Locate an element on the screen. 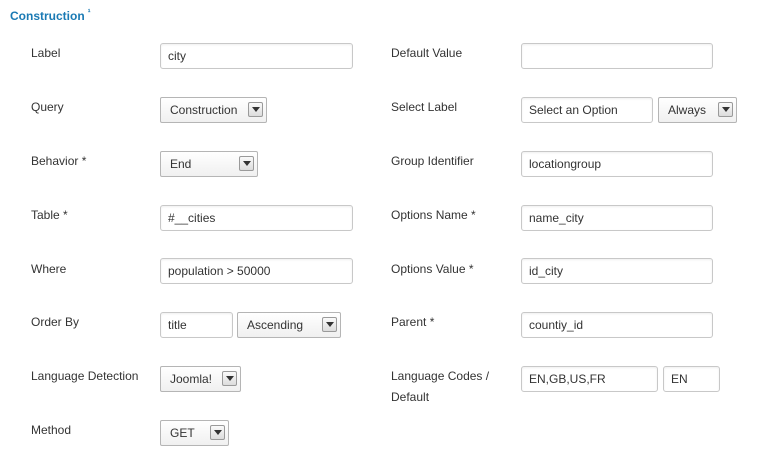  options-value-input: id_city is located at coordinates (617, 271).